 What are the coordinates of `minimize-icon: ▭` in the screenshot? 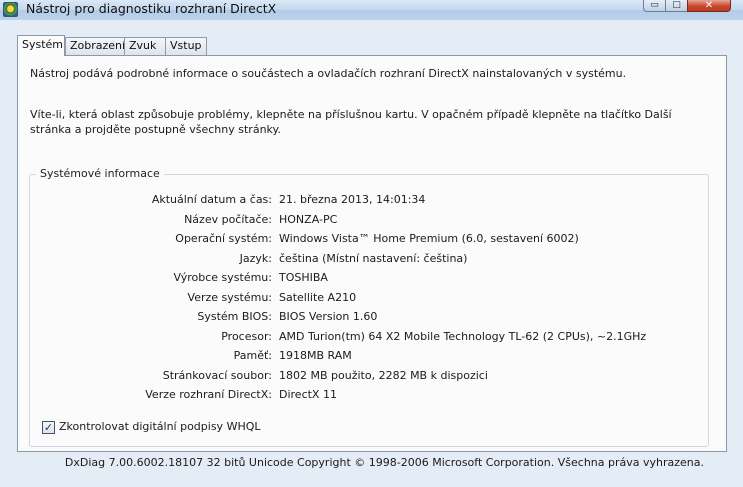 It's located at (654, 5).